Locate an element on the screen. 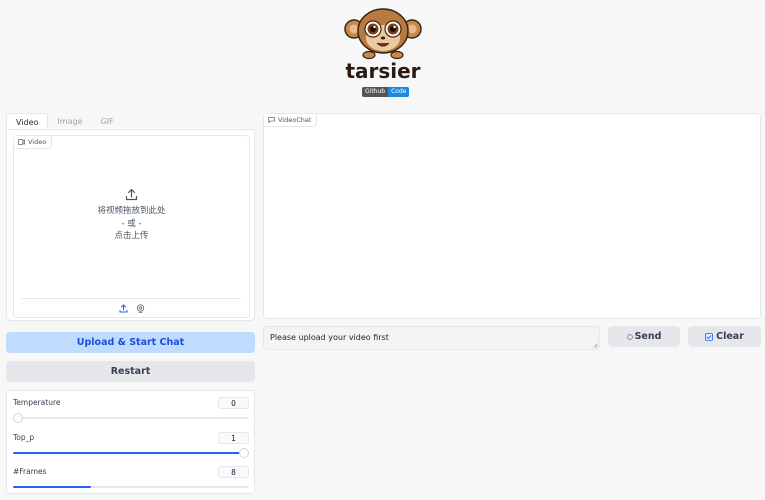 The width and height of the screenshot is (765, 500). media-tabs: Video Image GIF is located at coordinates (131, 121).